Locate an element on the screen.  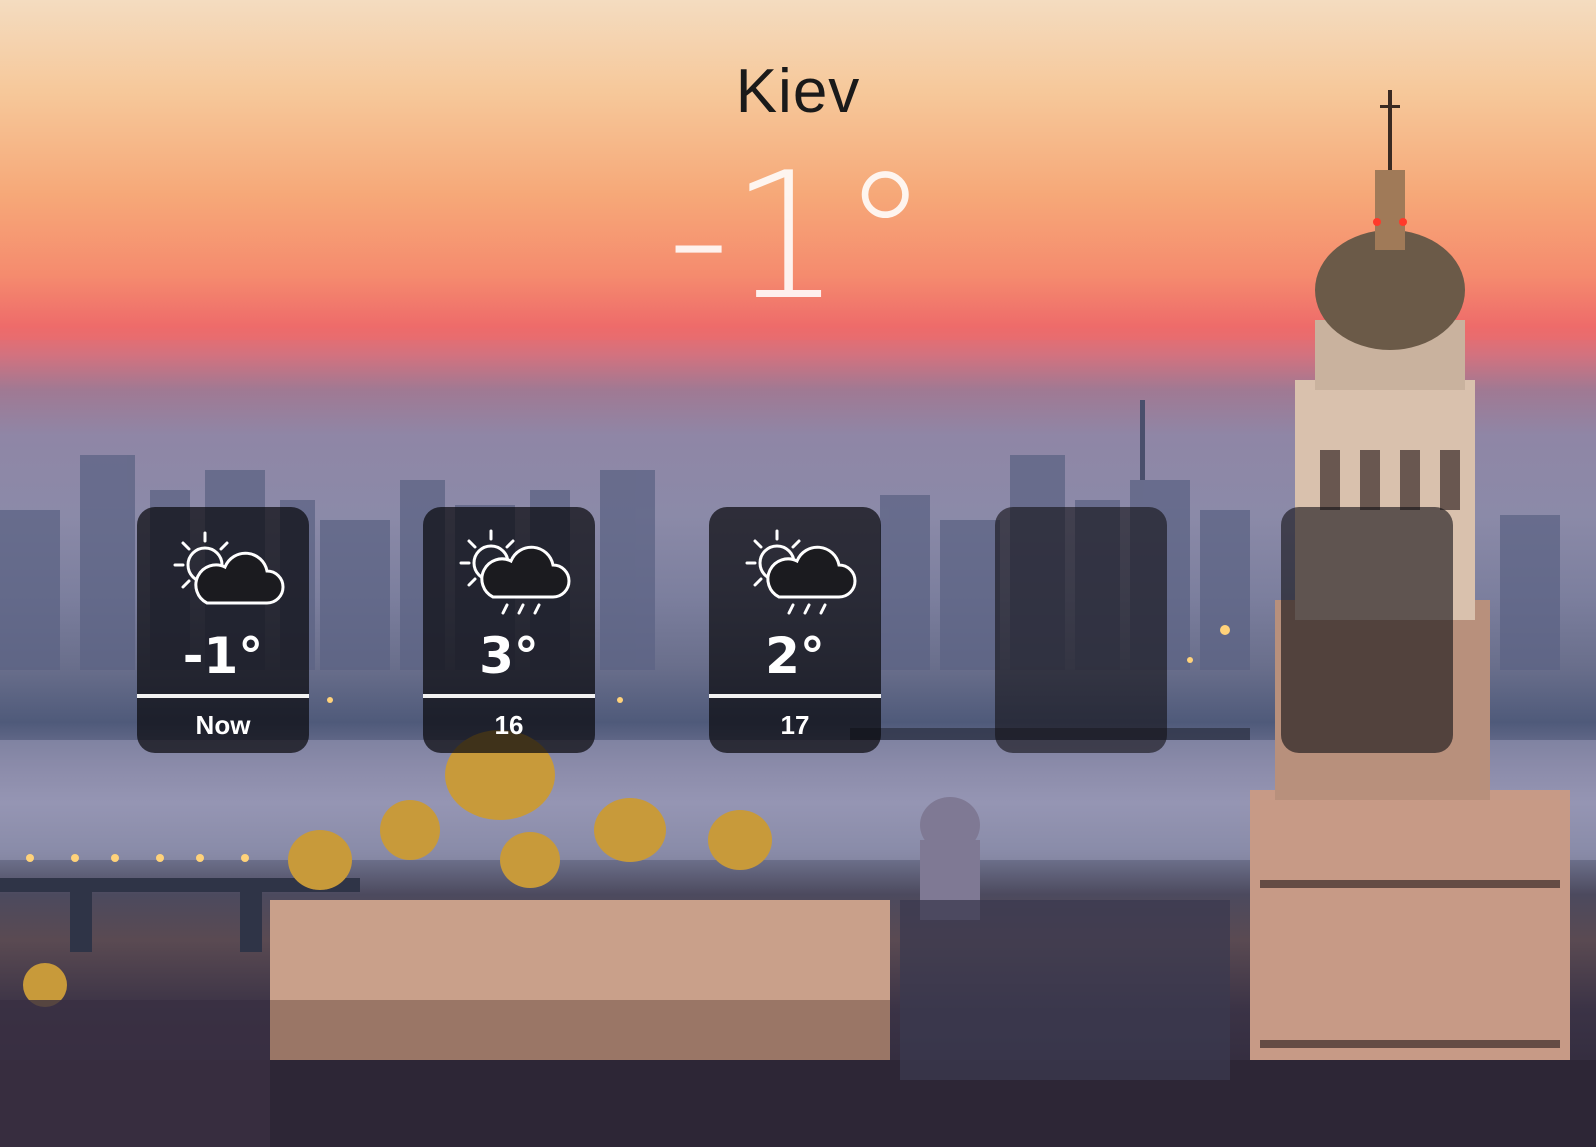
city-name: Kiev is located at coordinates (798, 91).